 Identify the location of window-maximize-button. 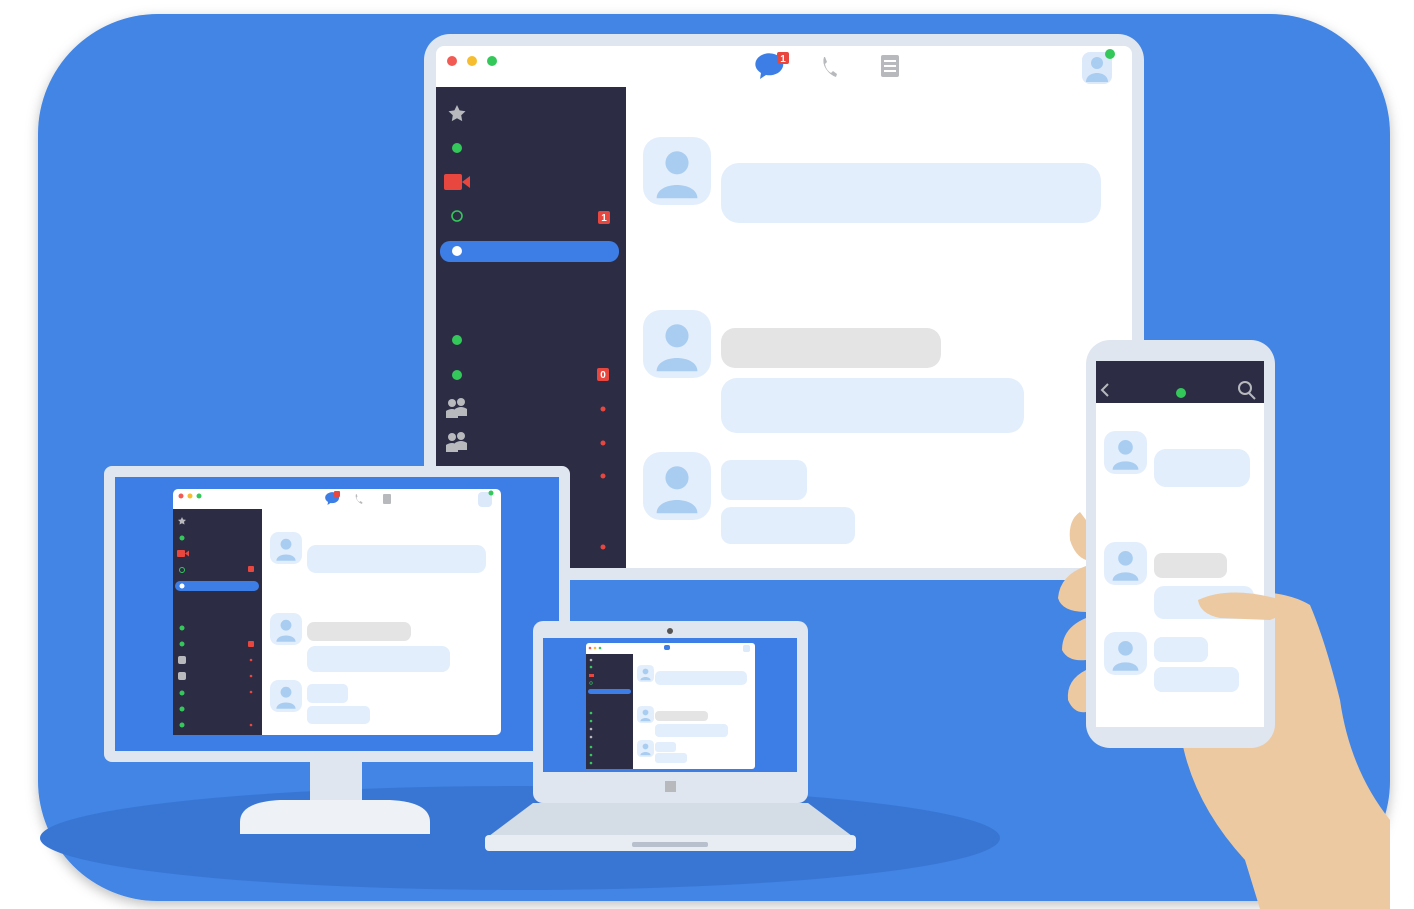
(492, 61).